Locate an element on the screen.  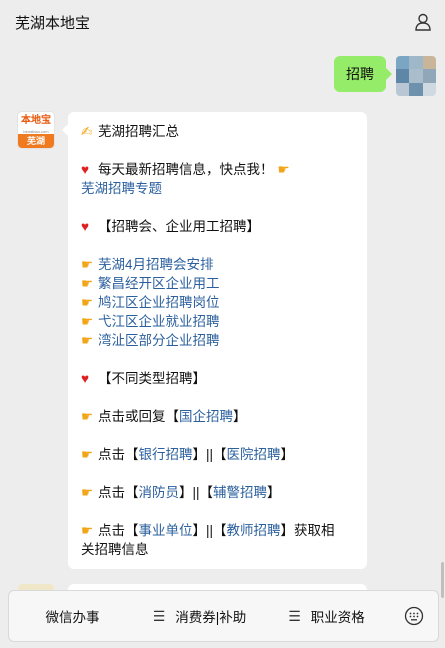
menu-item-coupons: ☰ 消费券|补助 is located at coordinates (199, 616).